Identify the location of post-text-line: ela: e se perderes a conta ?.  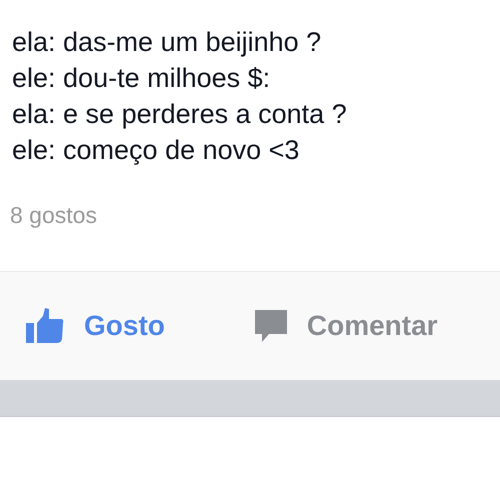
(180, 114).